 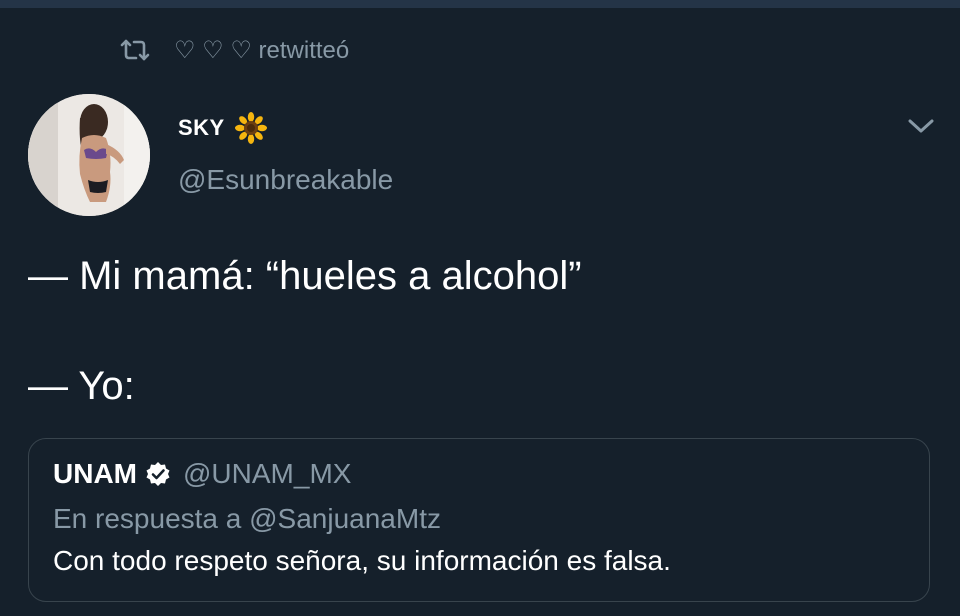 I want to click on tweet-text-line-2: — Yo:, so click(x=81, y=386).